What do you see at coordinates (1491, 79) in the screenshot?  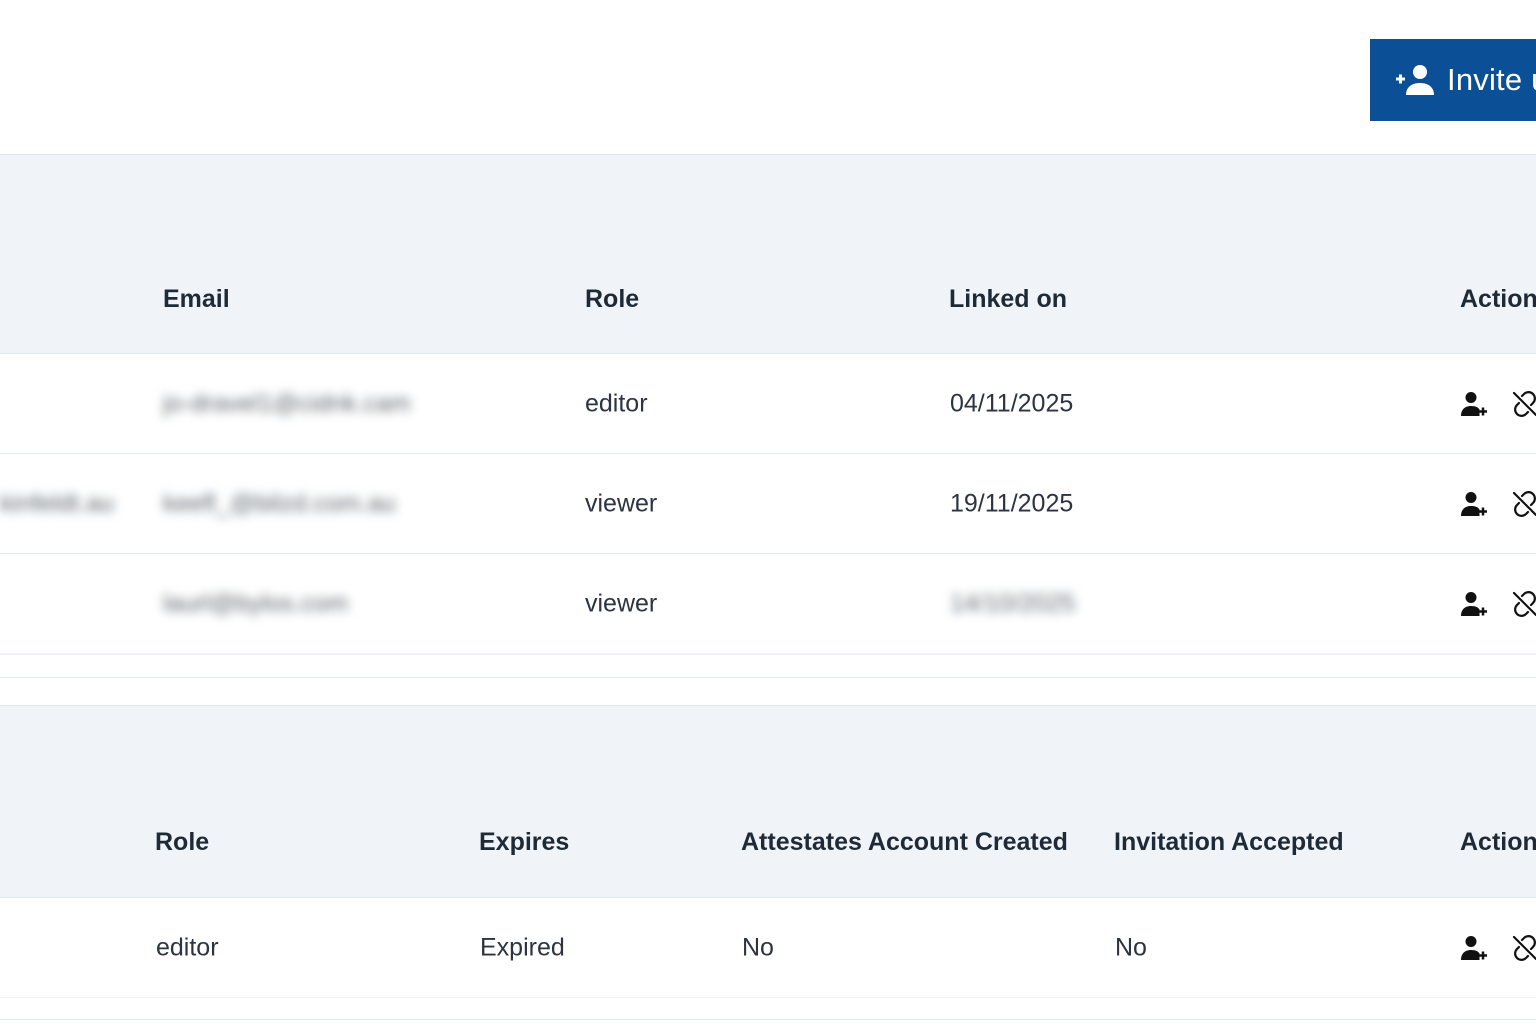 I see `invite-button-label: Invite u` at bounding box center [1491, 79].